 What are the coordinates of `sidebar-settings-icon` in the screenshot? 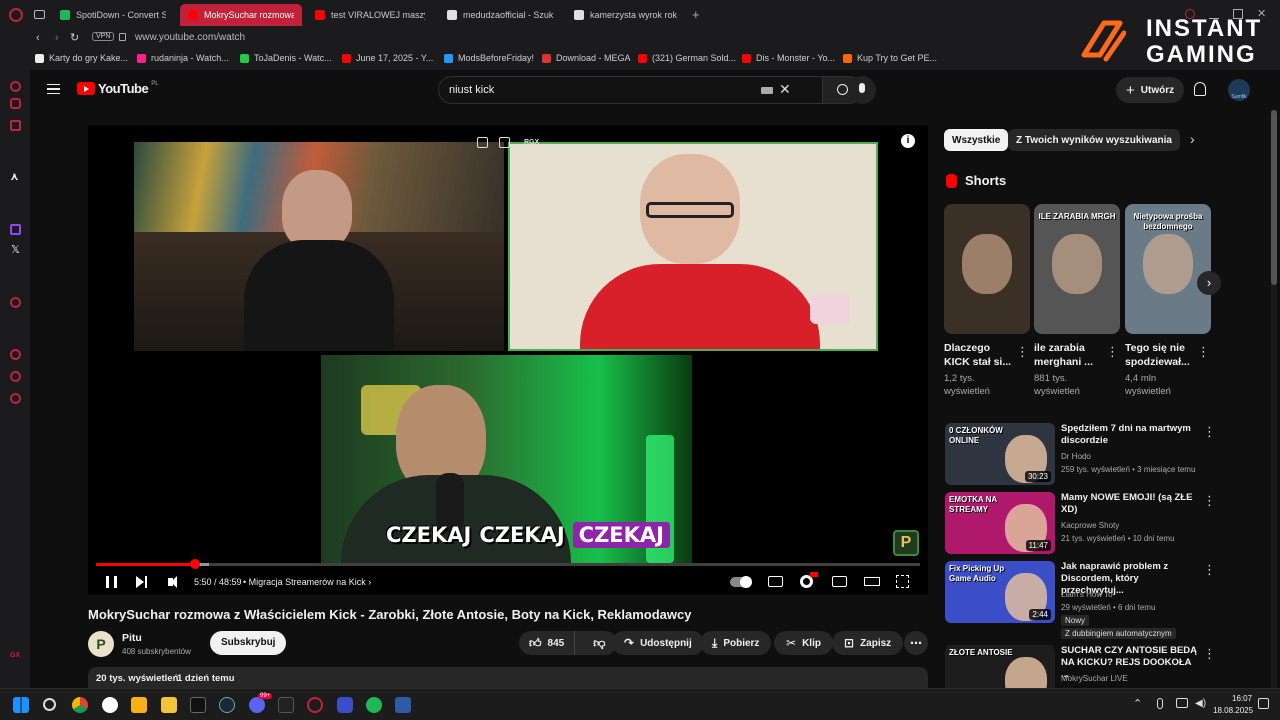 It's located at (15, 398).